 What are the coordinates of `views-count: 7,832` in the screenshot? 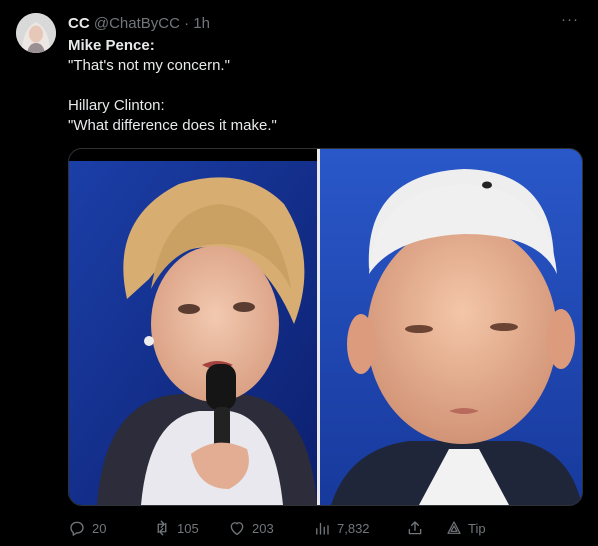 It's located at (353, 528).